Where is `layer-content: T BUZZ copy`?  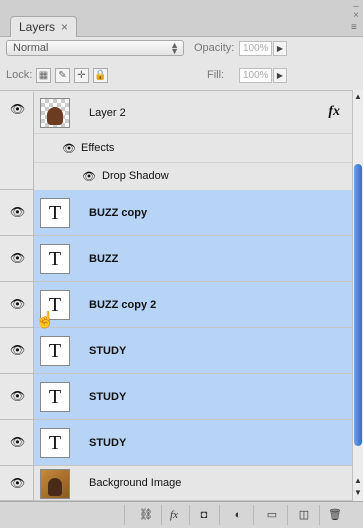 layer-content: T BUZZ copy is located at coordinates (193, 213).